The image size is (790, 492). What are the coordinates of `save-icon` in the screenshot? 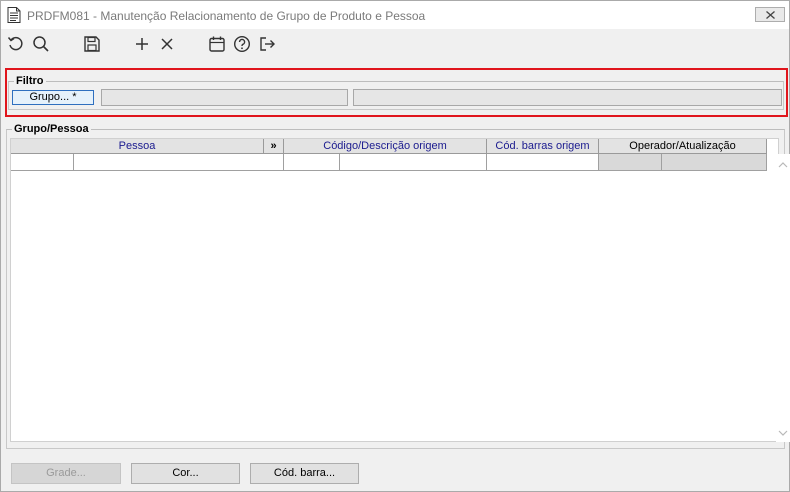 It's located at (92, 44).